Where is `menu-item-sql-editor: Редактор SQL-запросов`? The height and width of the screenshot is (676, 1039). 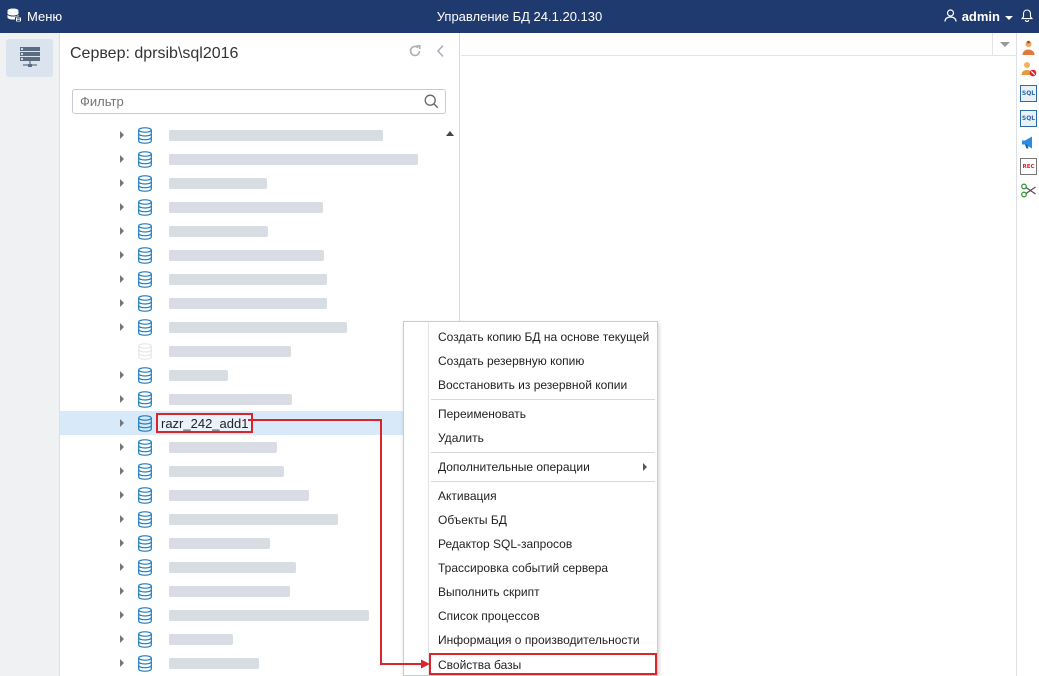 menu-item-sql-editor: Редактор SQL-запросов is located at coordinates (543, 544).